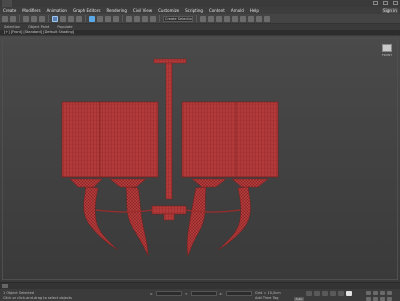  What do you see at coordinates (152, 293) in the screenshot?
I see `x-label: X:` at bounding box center [152, 293].